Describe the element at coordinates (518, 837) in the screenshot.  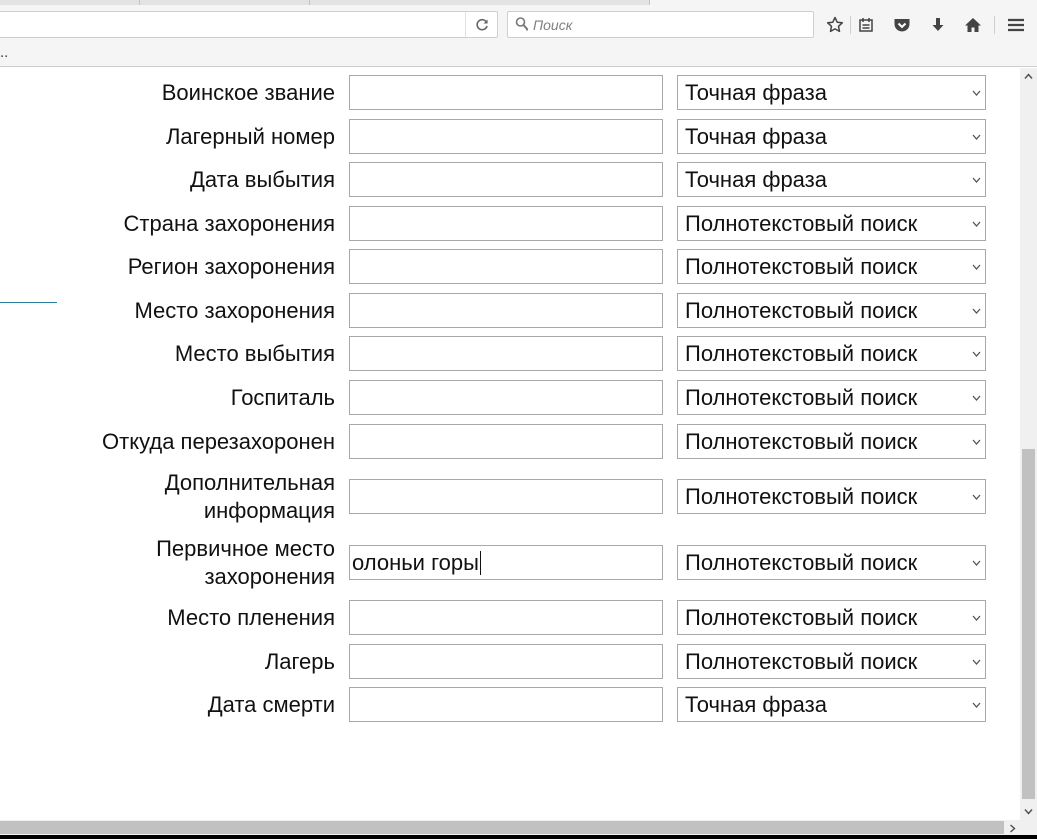
I see `window-bottom-edge` at that location.